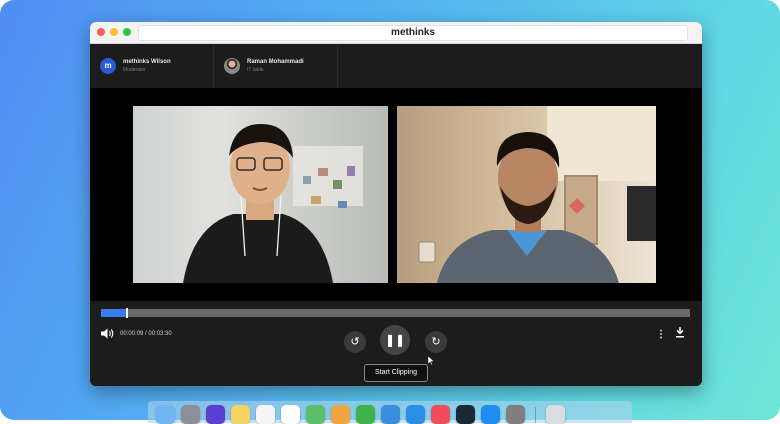  What do you see at coordinates (290, 414) in the screenshot?
I see `calendar-dock-icon` at bounding box center [290, 414].